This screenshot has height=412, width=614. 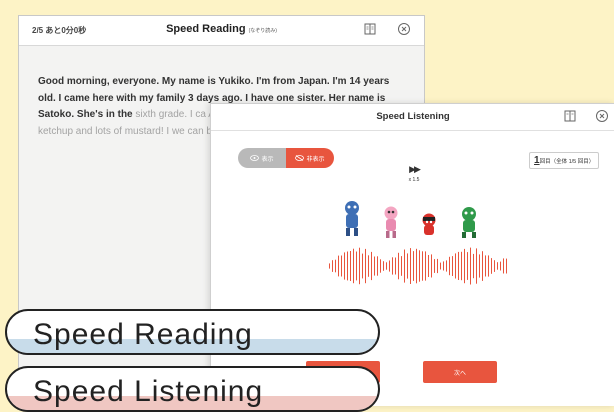 I want to click on toggle-show-label: 表示, so click(x=267, y=159).